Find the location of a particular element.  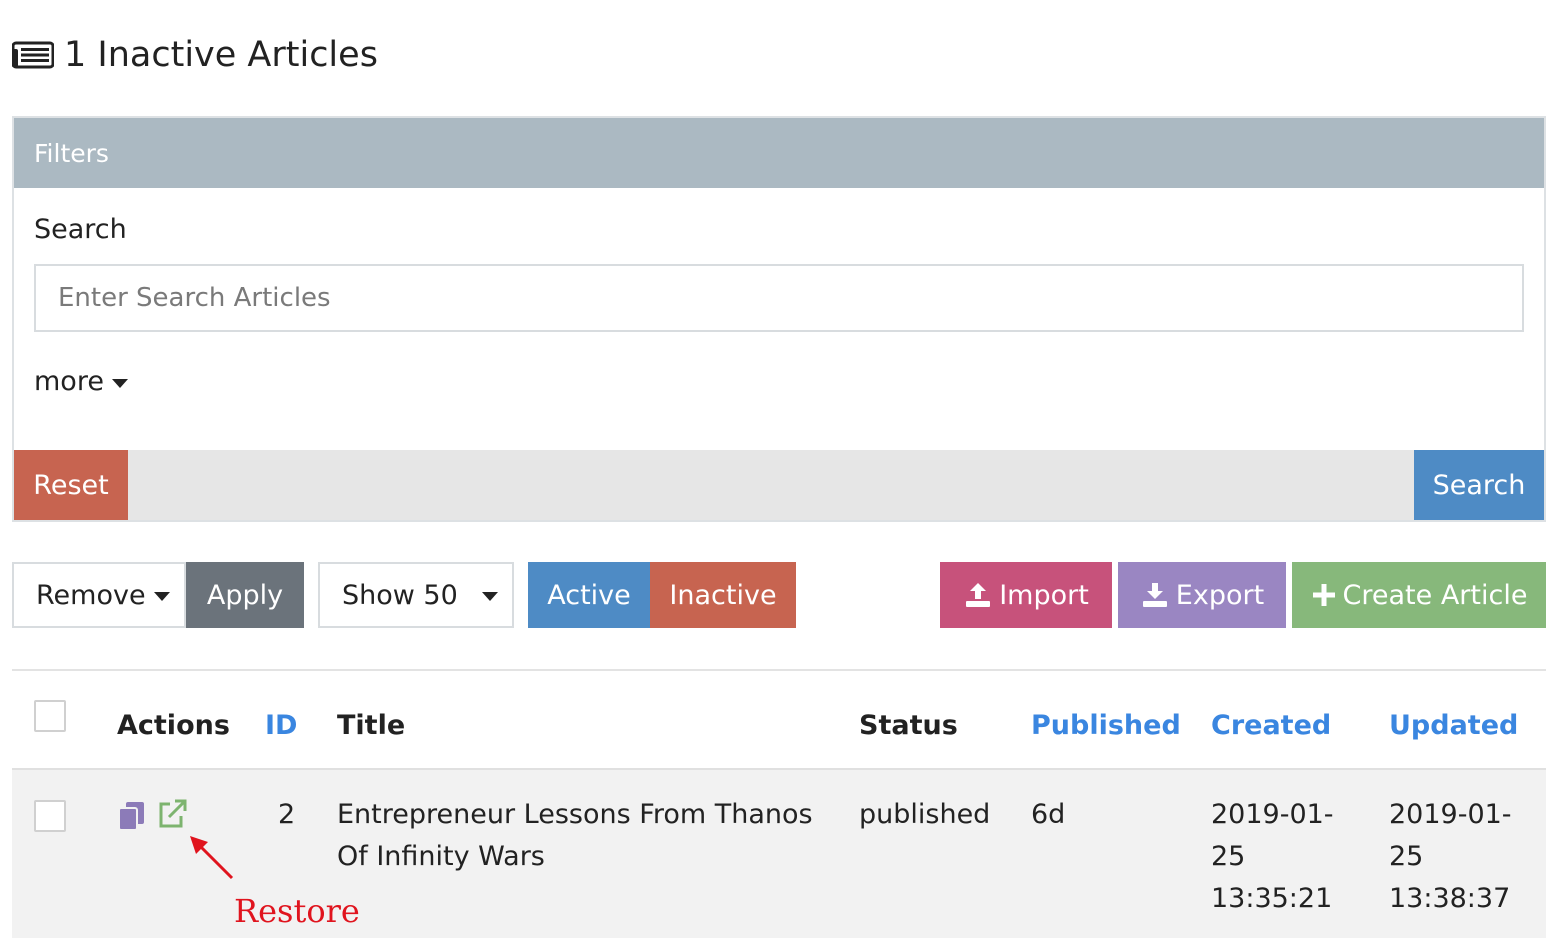

export-label: Export is located at coordinates (1220, 595).